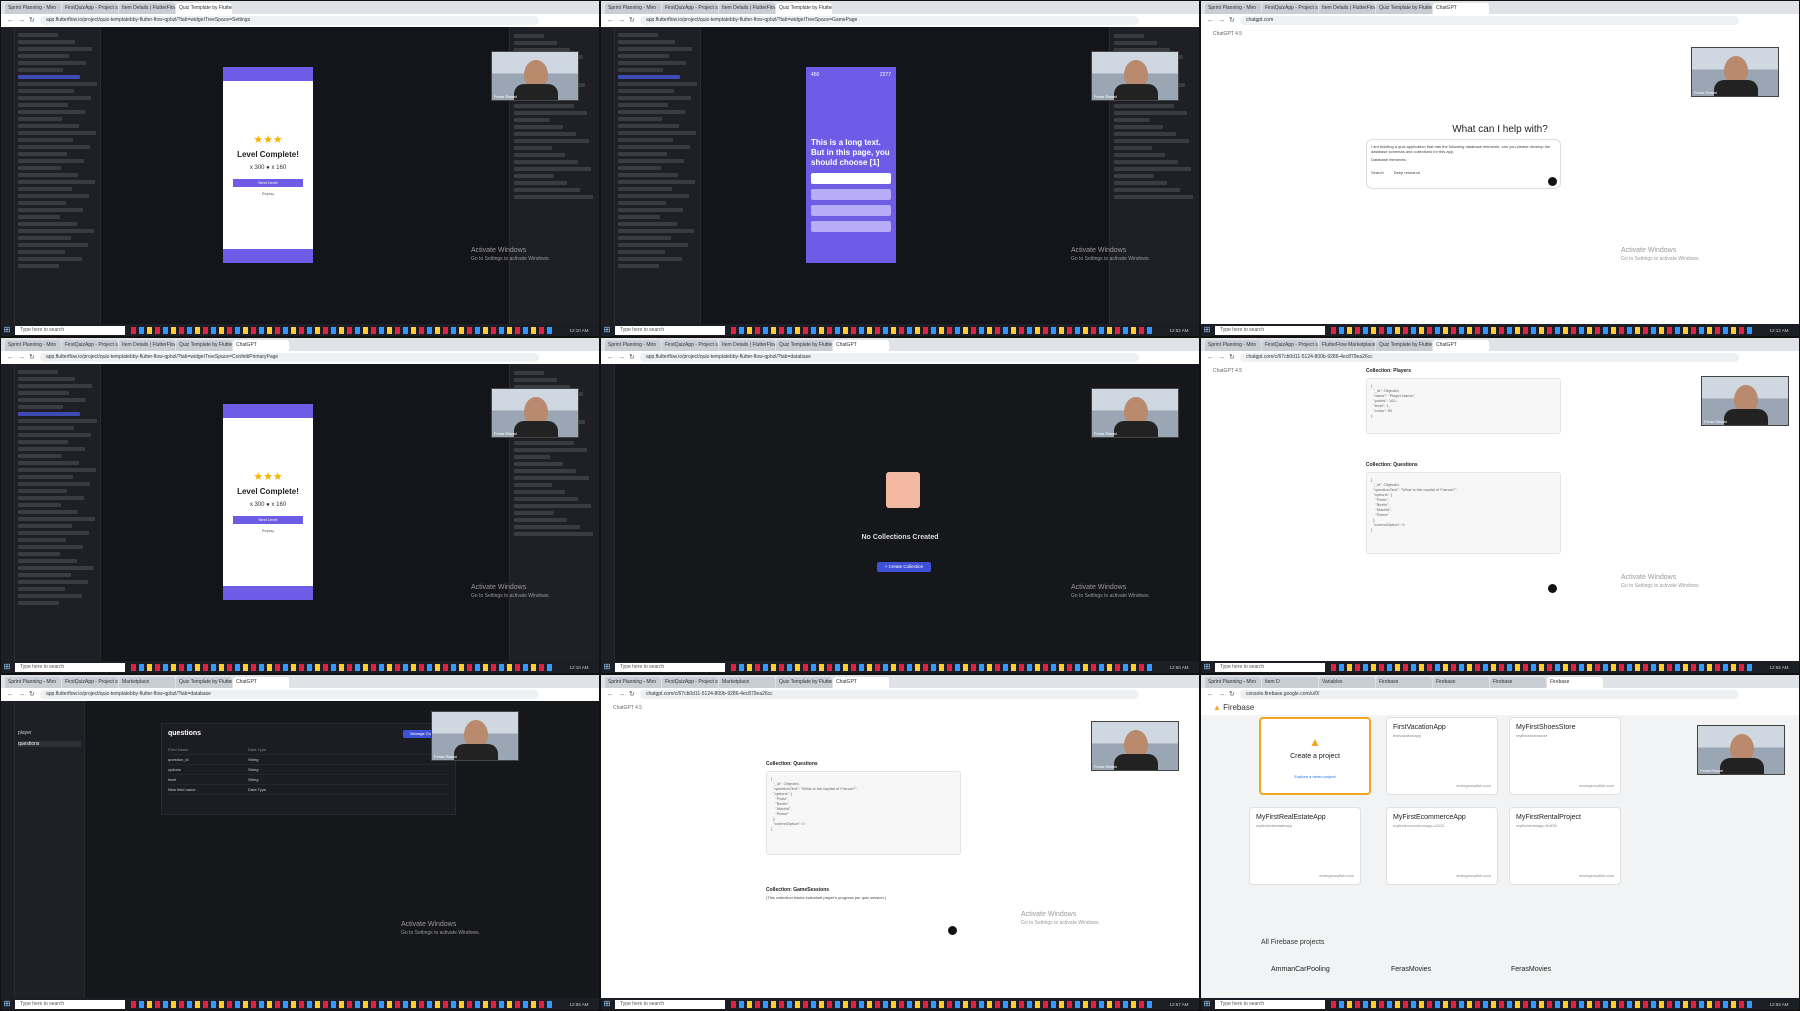 The image size is (1800, 1011). What do you see at coordinates (308, 790) in the screenshot?
I see `field-row: New field name Data Type` at bounding box center [308, 790].